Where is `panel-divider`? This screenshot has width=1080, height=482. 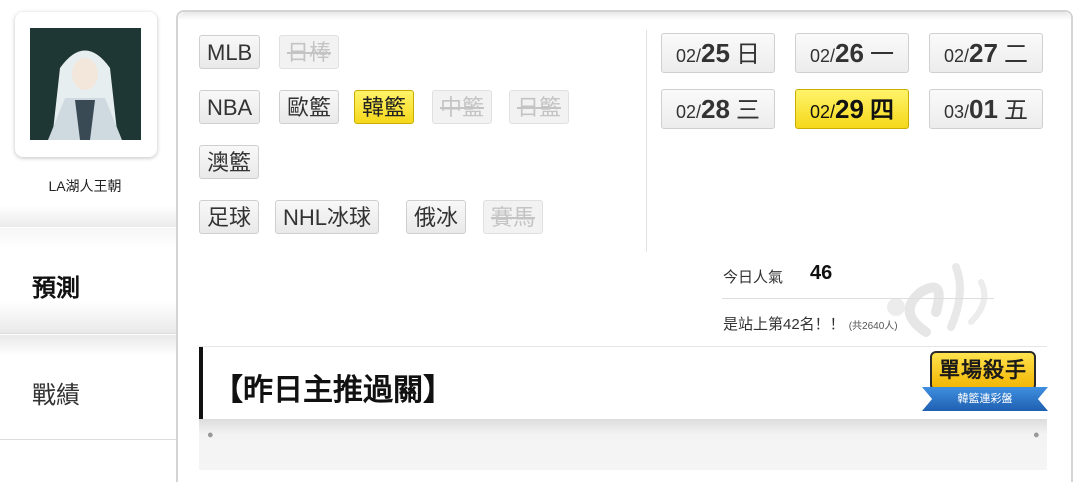 panel-divider is located at coordinates (646, 141).